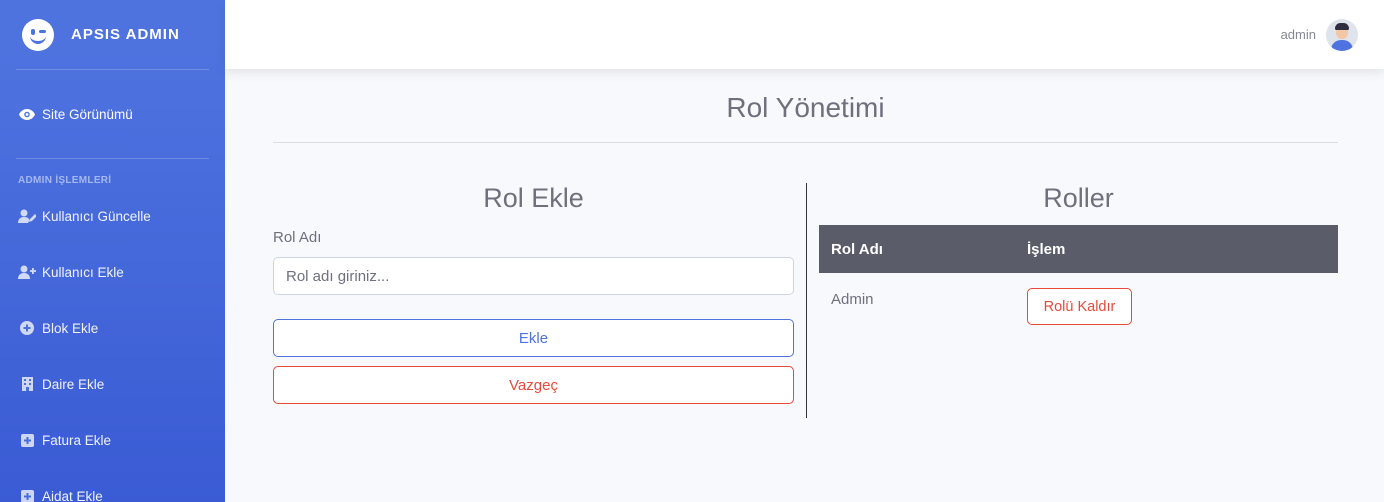 This screenshot has width=1384, height=502. I want to click on user-edit-icon, so click(27, 216).